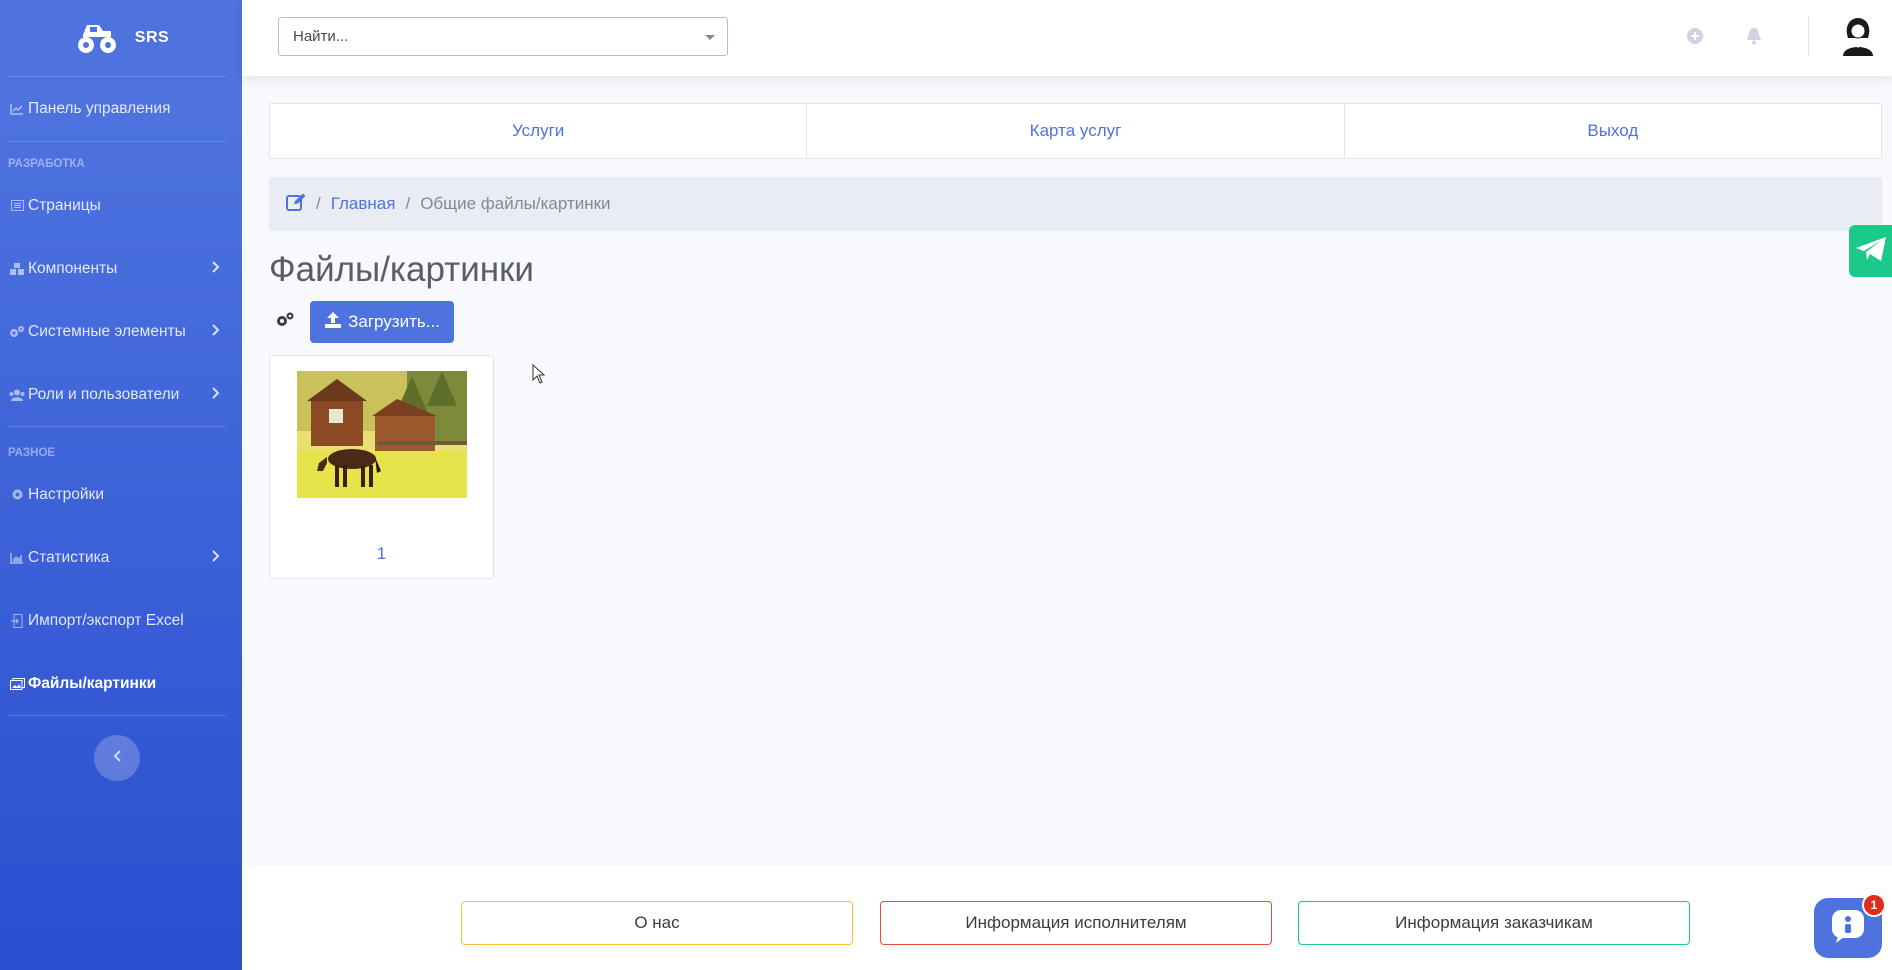 Image resolution: width=1892 pixels, height=970 pixels. What do you see at coordinates (17, 269) in the screenshot?
I see `cubes-icon` at bounding box center [17, 269].